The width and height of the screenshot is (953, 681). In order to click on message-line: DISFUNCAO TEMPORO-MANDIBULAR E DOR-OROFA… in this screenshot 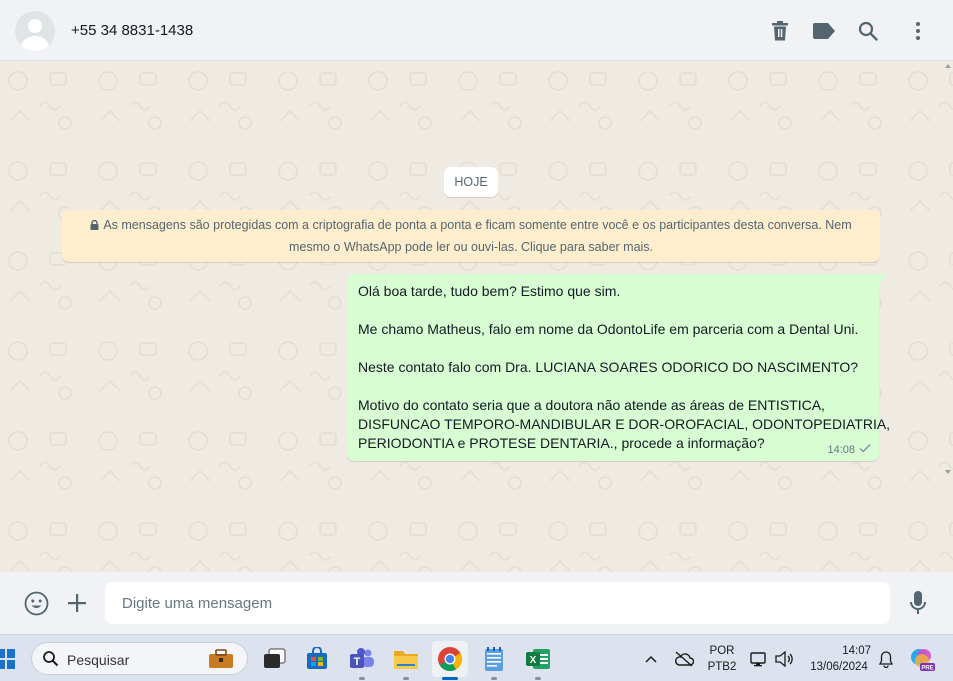, I will do `click(624, 424)`.